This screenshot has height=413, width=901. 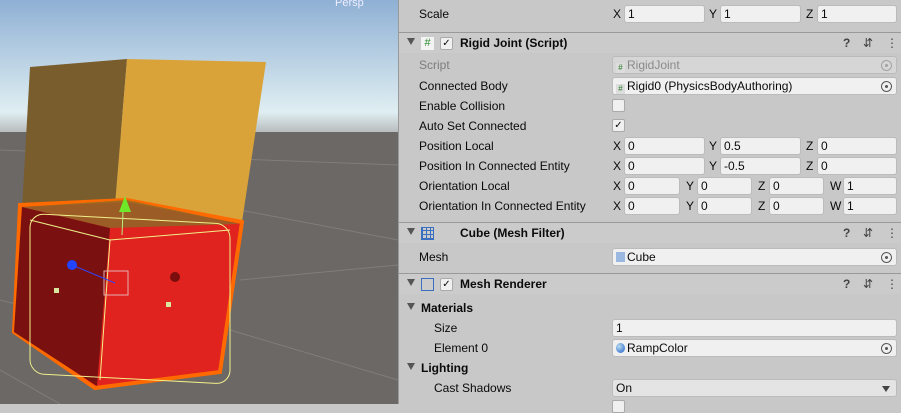 What do you see at coordinates (427, 284) in the screenshot?
I see `mesh-renderer-icon` at bounding box center [427, 284].